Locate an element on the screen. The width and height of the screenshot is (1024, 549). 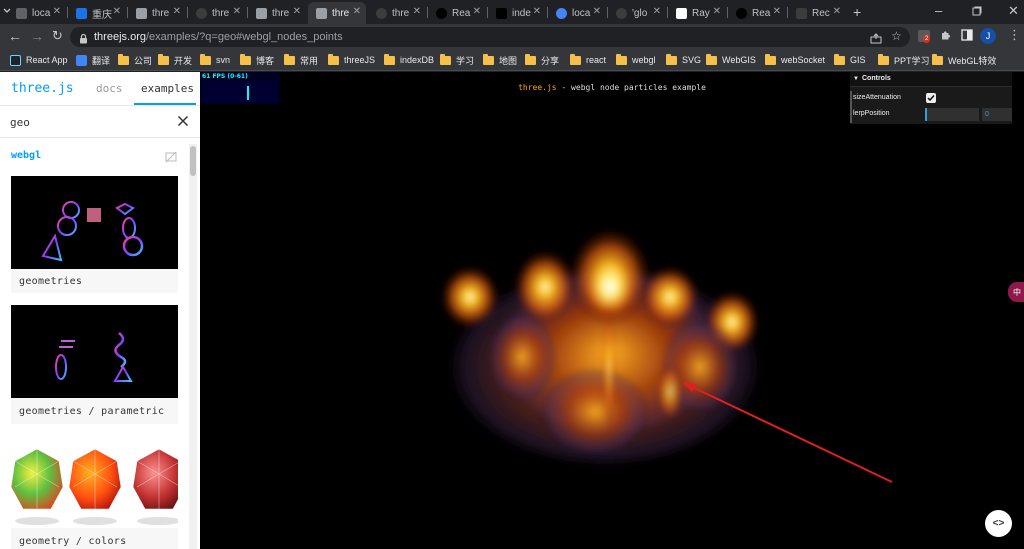
bookmark-label: react is located at coordinates (596, 60).